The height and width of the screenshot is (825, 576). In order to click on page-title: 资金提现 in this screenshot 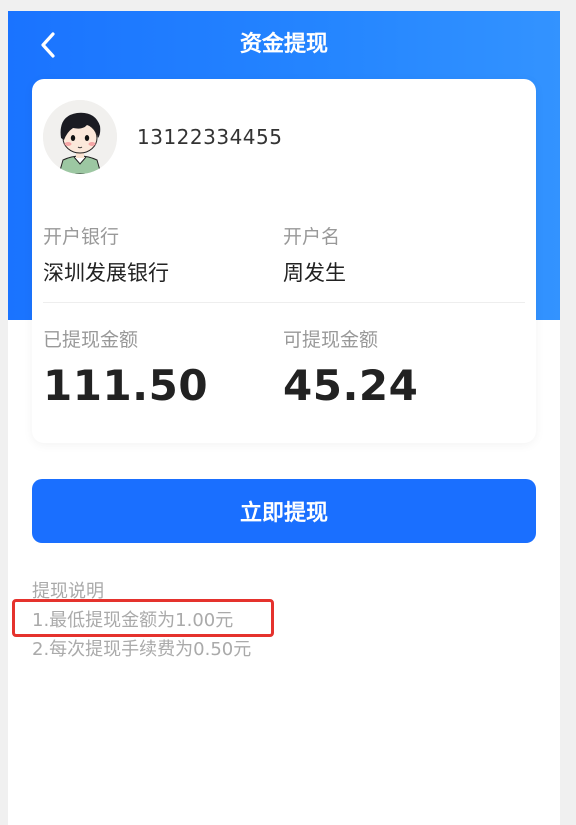, I will do `click(283, 44)`.